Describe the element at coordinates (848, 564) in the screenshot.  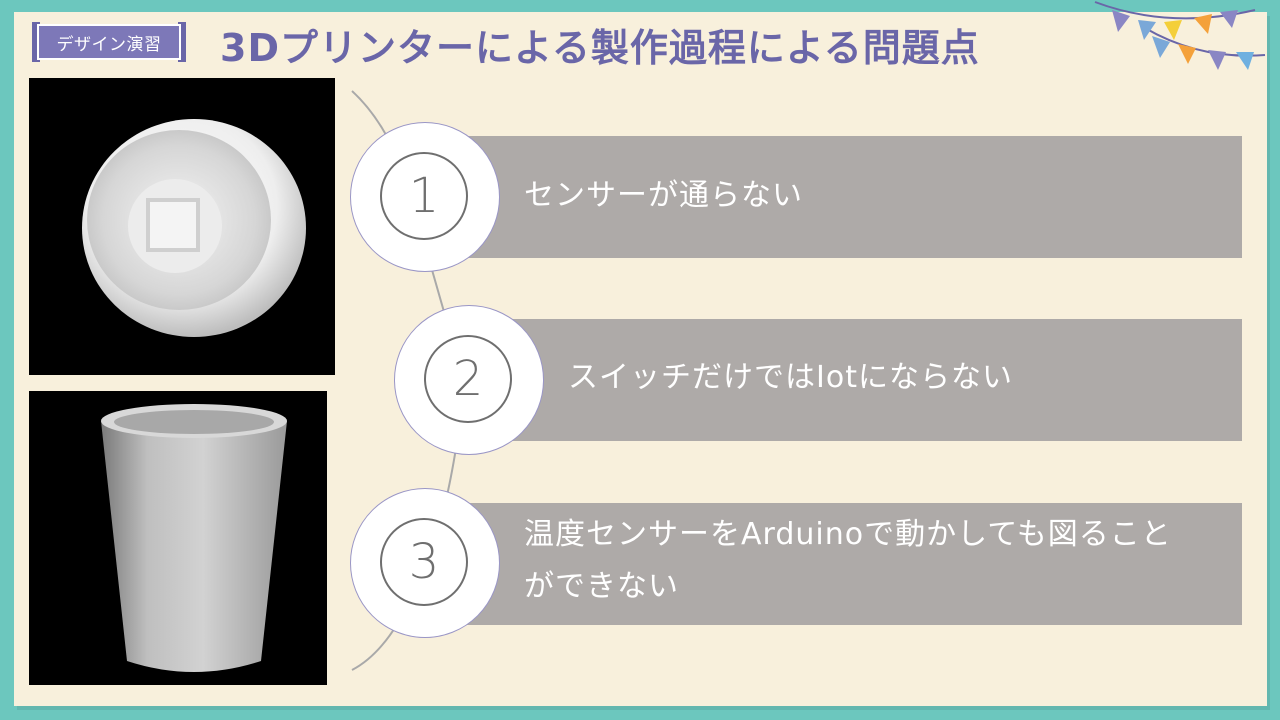
I see `issue-item-3: 温度センサーをArduinoで動かしても図ること ができない` at that location.